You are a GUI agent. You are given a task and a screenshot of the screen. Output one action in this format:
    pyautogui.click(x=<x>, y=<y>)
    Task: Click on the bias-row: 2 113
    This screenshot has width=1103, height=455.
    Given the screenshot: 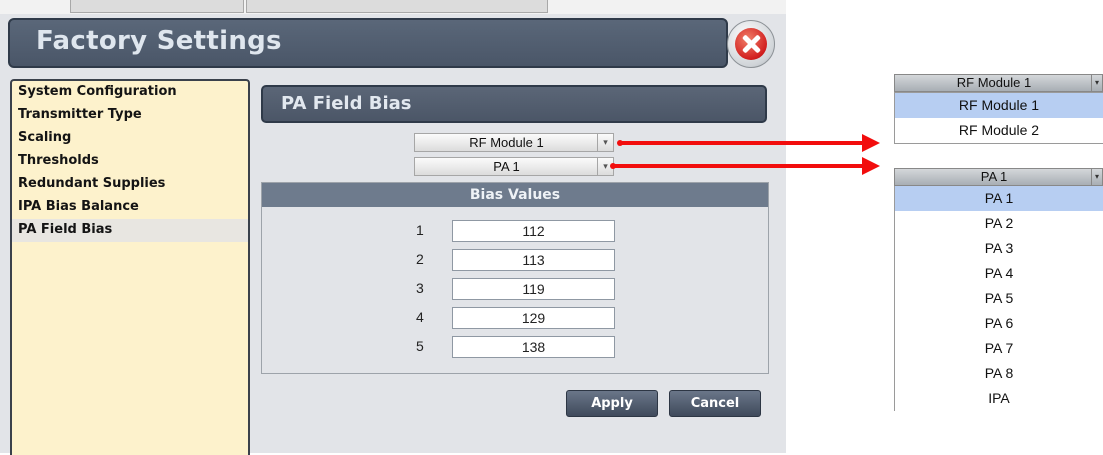 What is the action you would take?
    pyautogui.click(x=515, y=261)
    